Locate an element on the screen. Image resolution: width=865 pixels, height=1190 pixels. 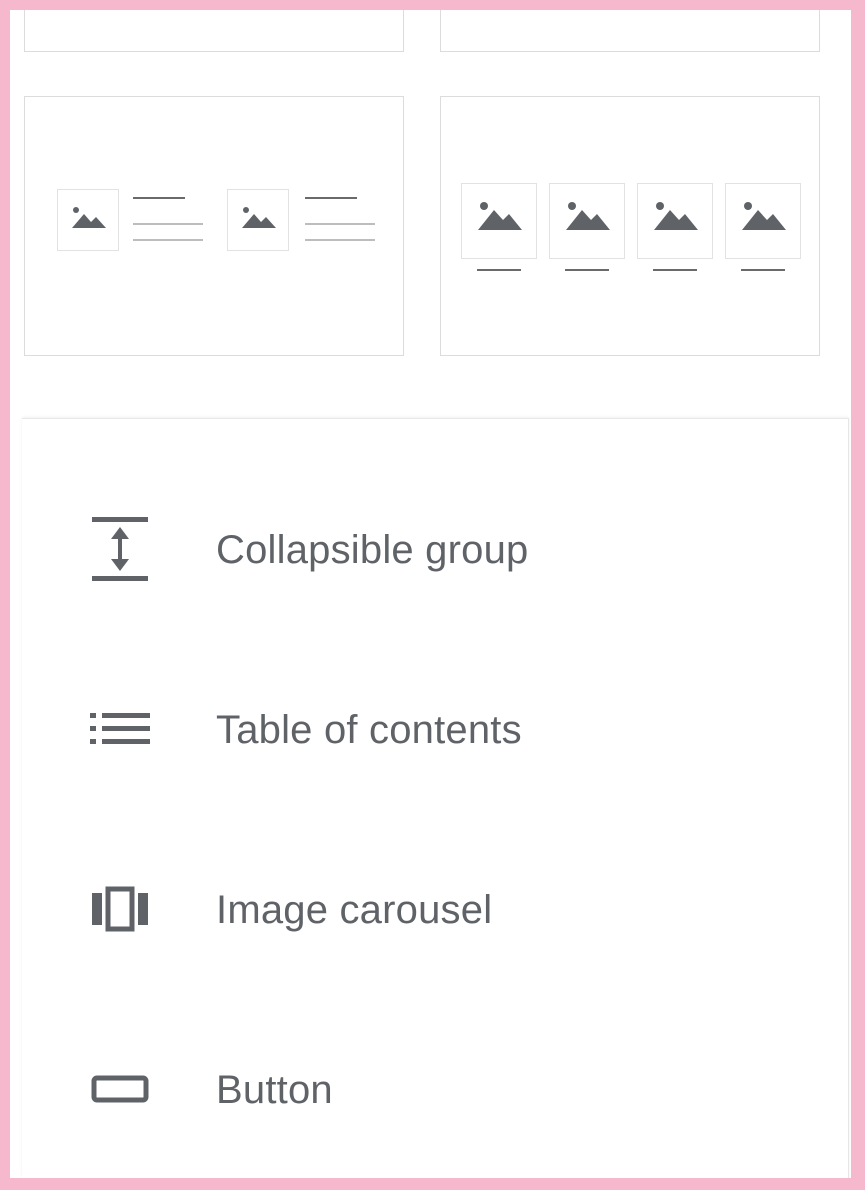
collapsible-group-icon is located at coordinates (120, 549).